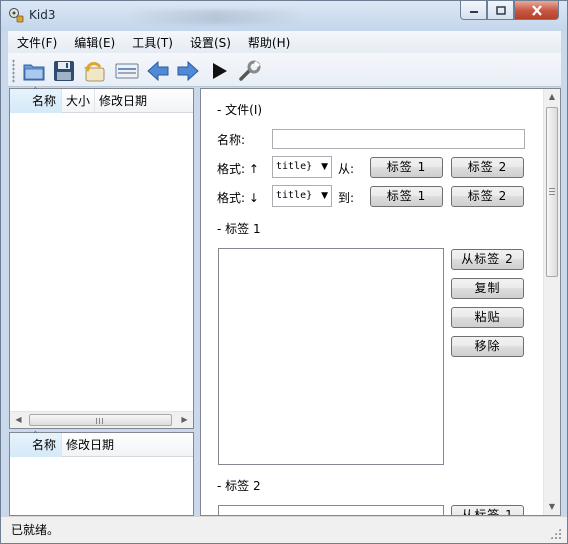 The height and width of the screenshot is (544, 568). I want to click on tag2-frame-table, so click(331, 510).